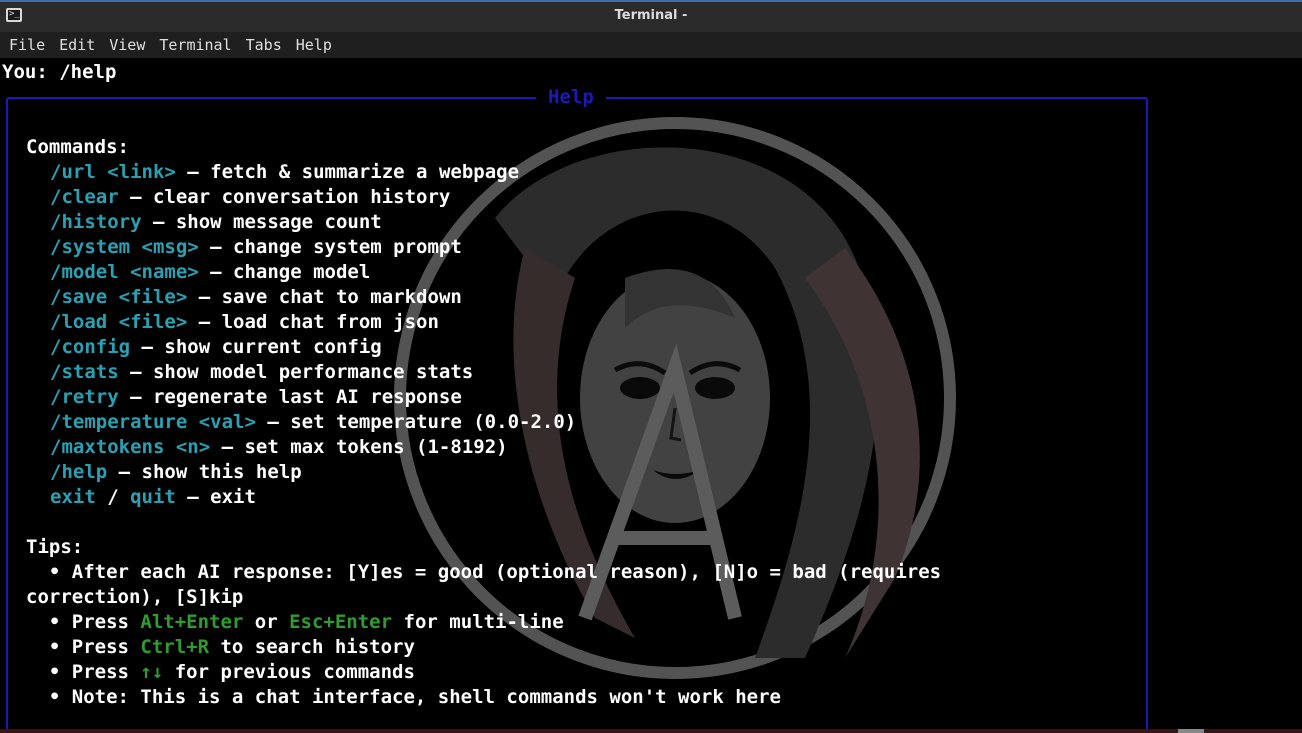 The image size is (1302, 733). What do you see at coordinates (571, 97) in the screenshot?
I see `help-panel-title: Help` at bounding box center [571, 97].